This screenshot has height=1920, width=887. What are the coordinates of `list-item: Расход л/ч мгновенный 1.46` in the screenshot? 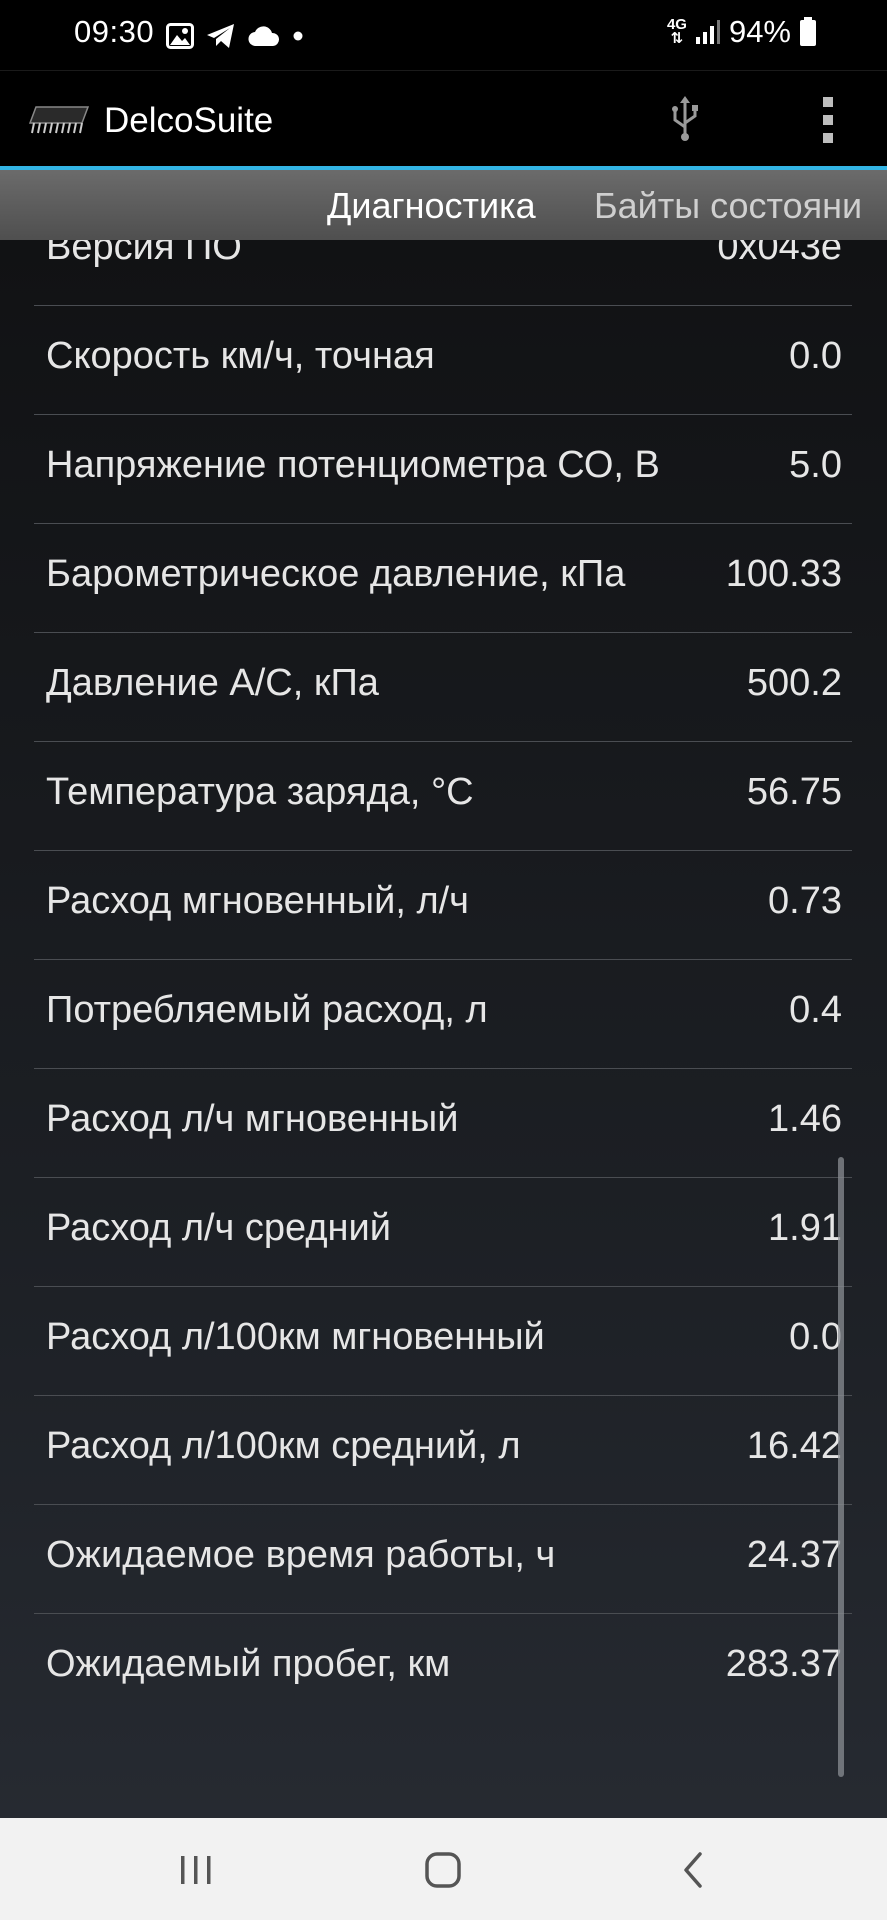 It's located at (443, 1123).